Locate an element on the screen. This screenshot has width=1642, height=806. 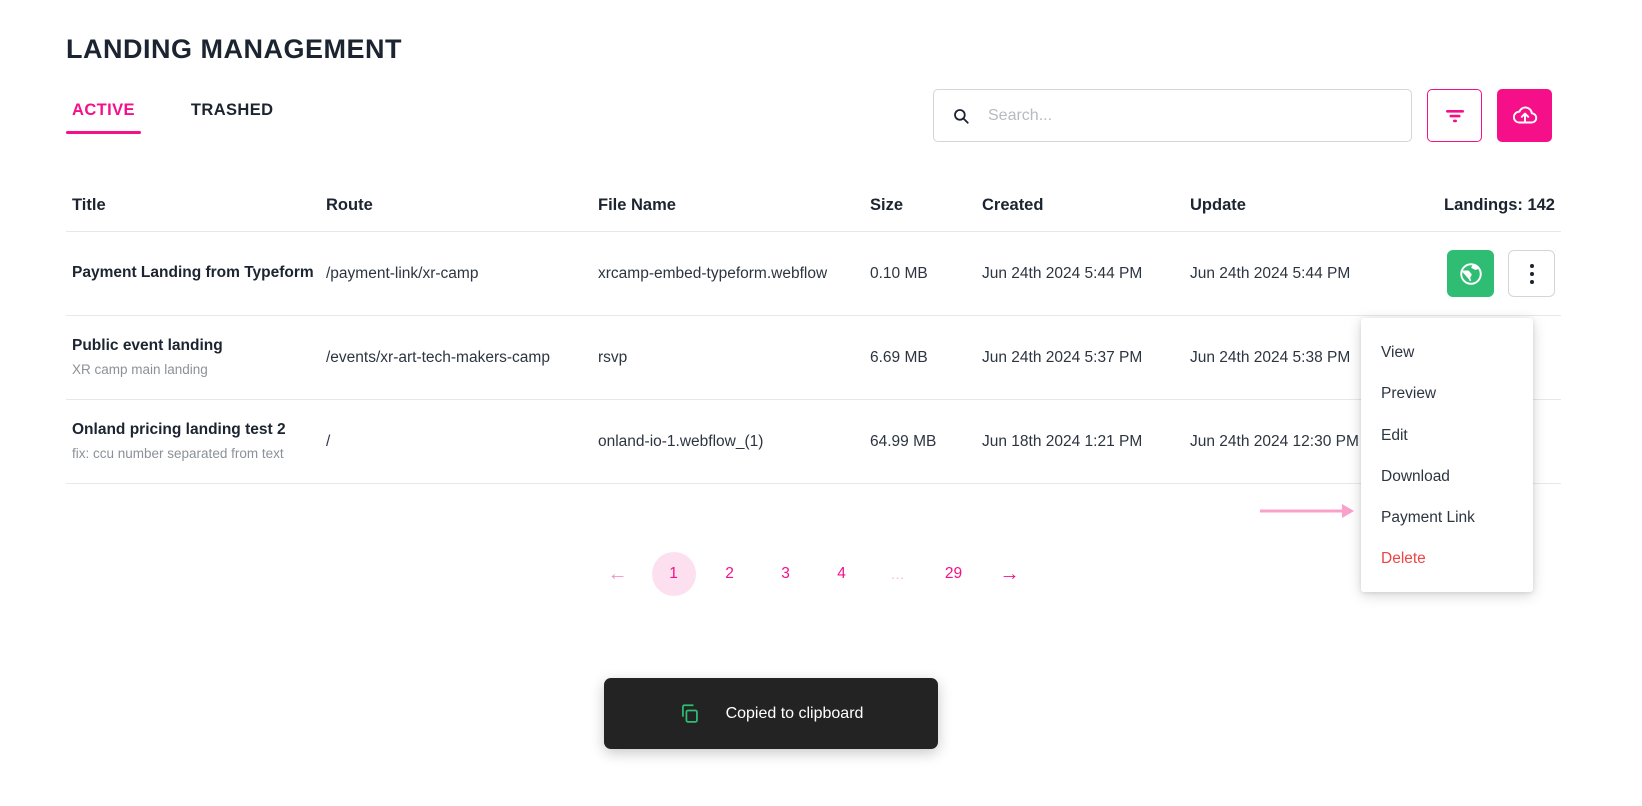
row-title: Public event landing is located at coordinates (147, 345).